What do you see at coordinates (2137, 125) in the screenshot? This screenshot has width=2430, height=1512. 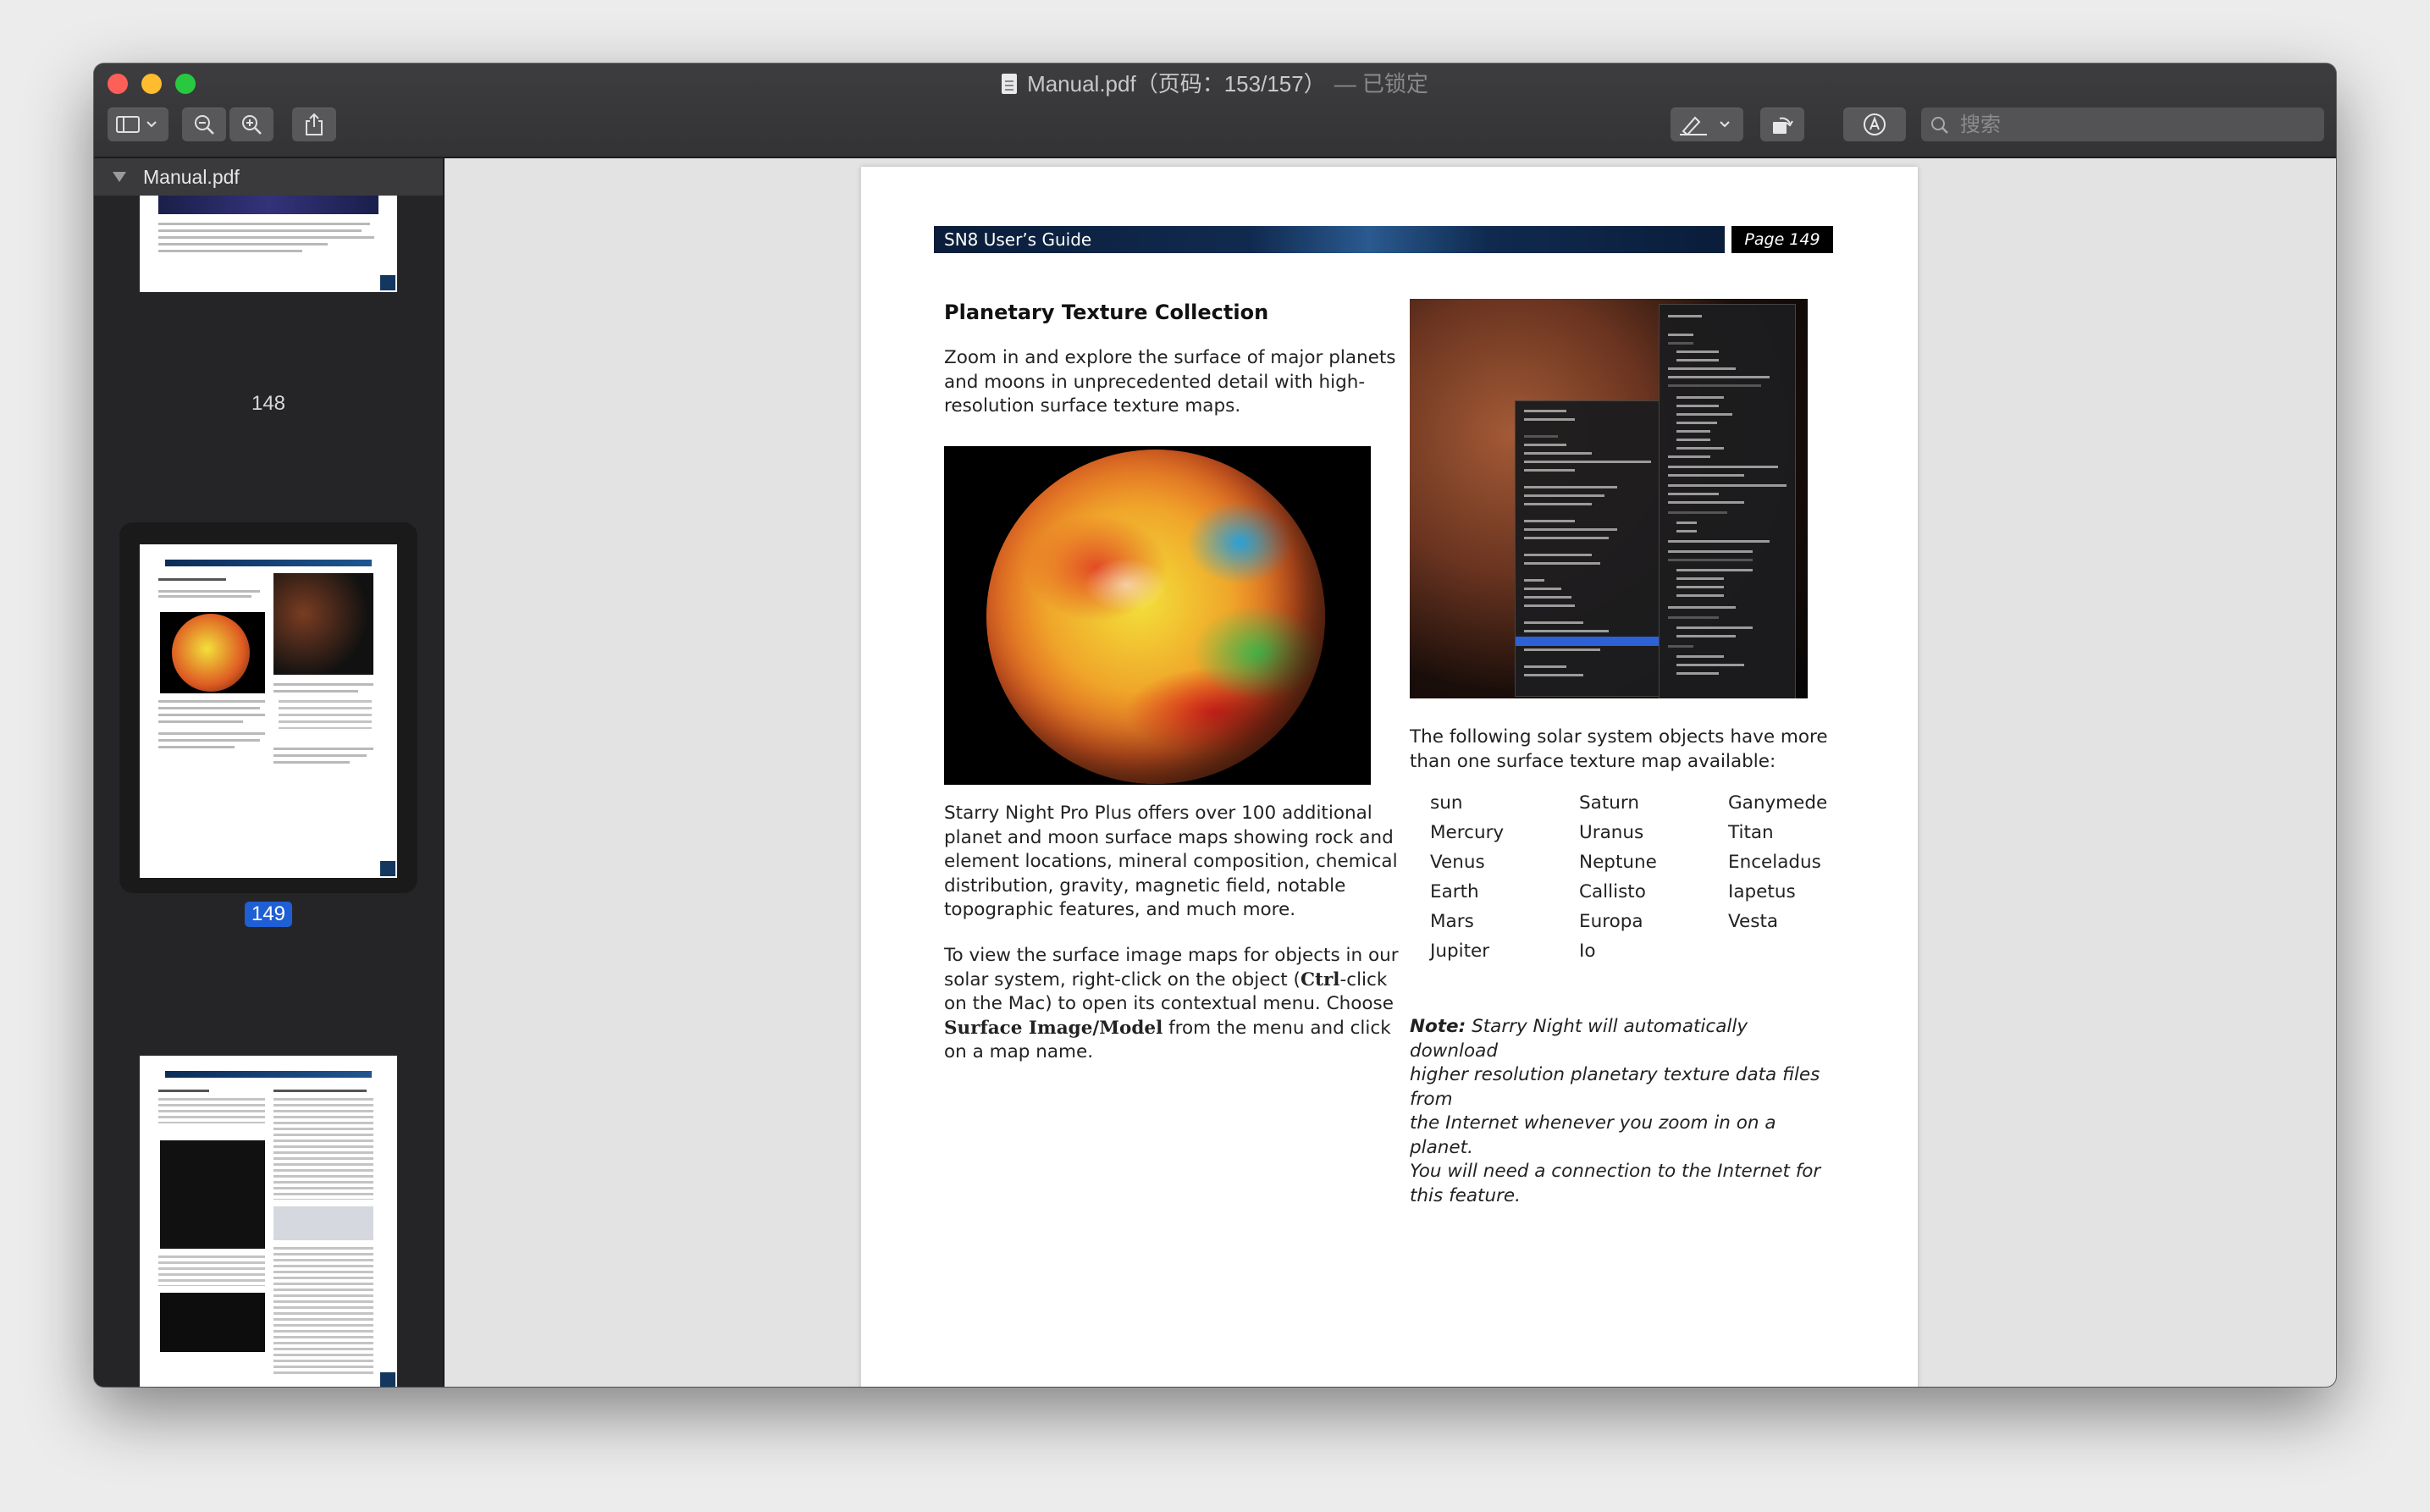 I see `search-input` at bounding box center [2137, 125].